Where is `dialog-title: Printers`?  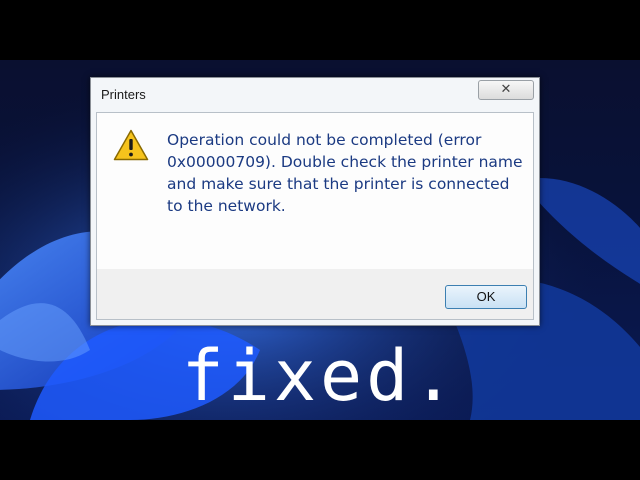 dialog-title: Printers is located at coordinates (123, 94).